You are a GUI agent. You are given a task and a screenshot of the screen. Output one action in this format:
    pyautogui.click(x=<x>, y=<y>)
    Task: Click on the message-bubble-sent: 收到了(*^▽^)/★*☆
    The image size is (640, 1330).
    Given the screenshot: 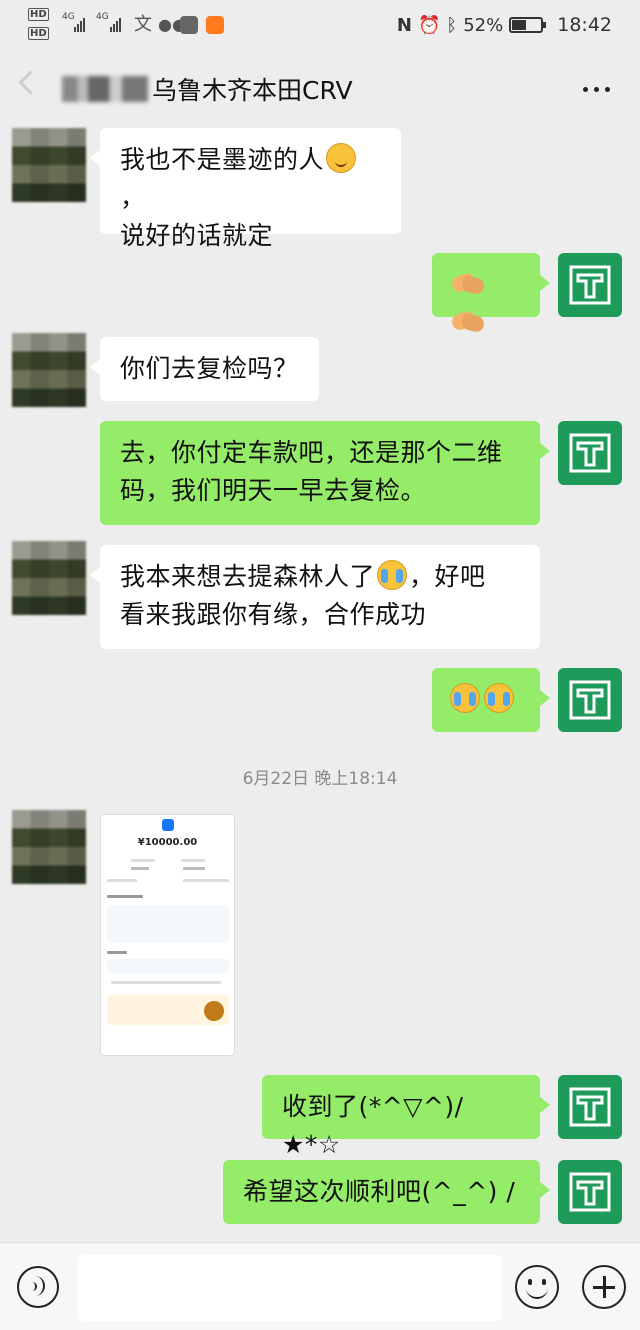 What is the action you would take?
    pyautogui.click(x=406, y=1117)
    